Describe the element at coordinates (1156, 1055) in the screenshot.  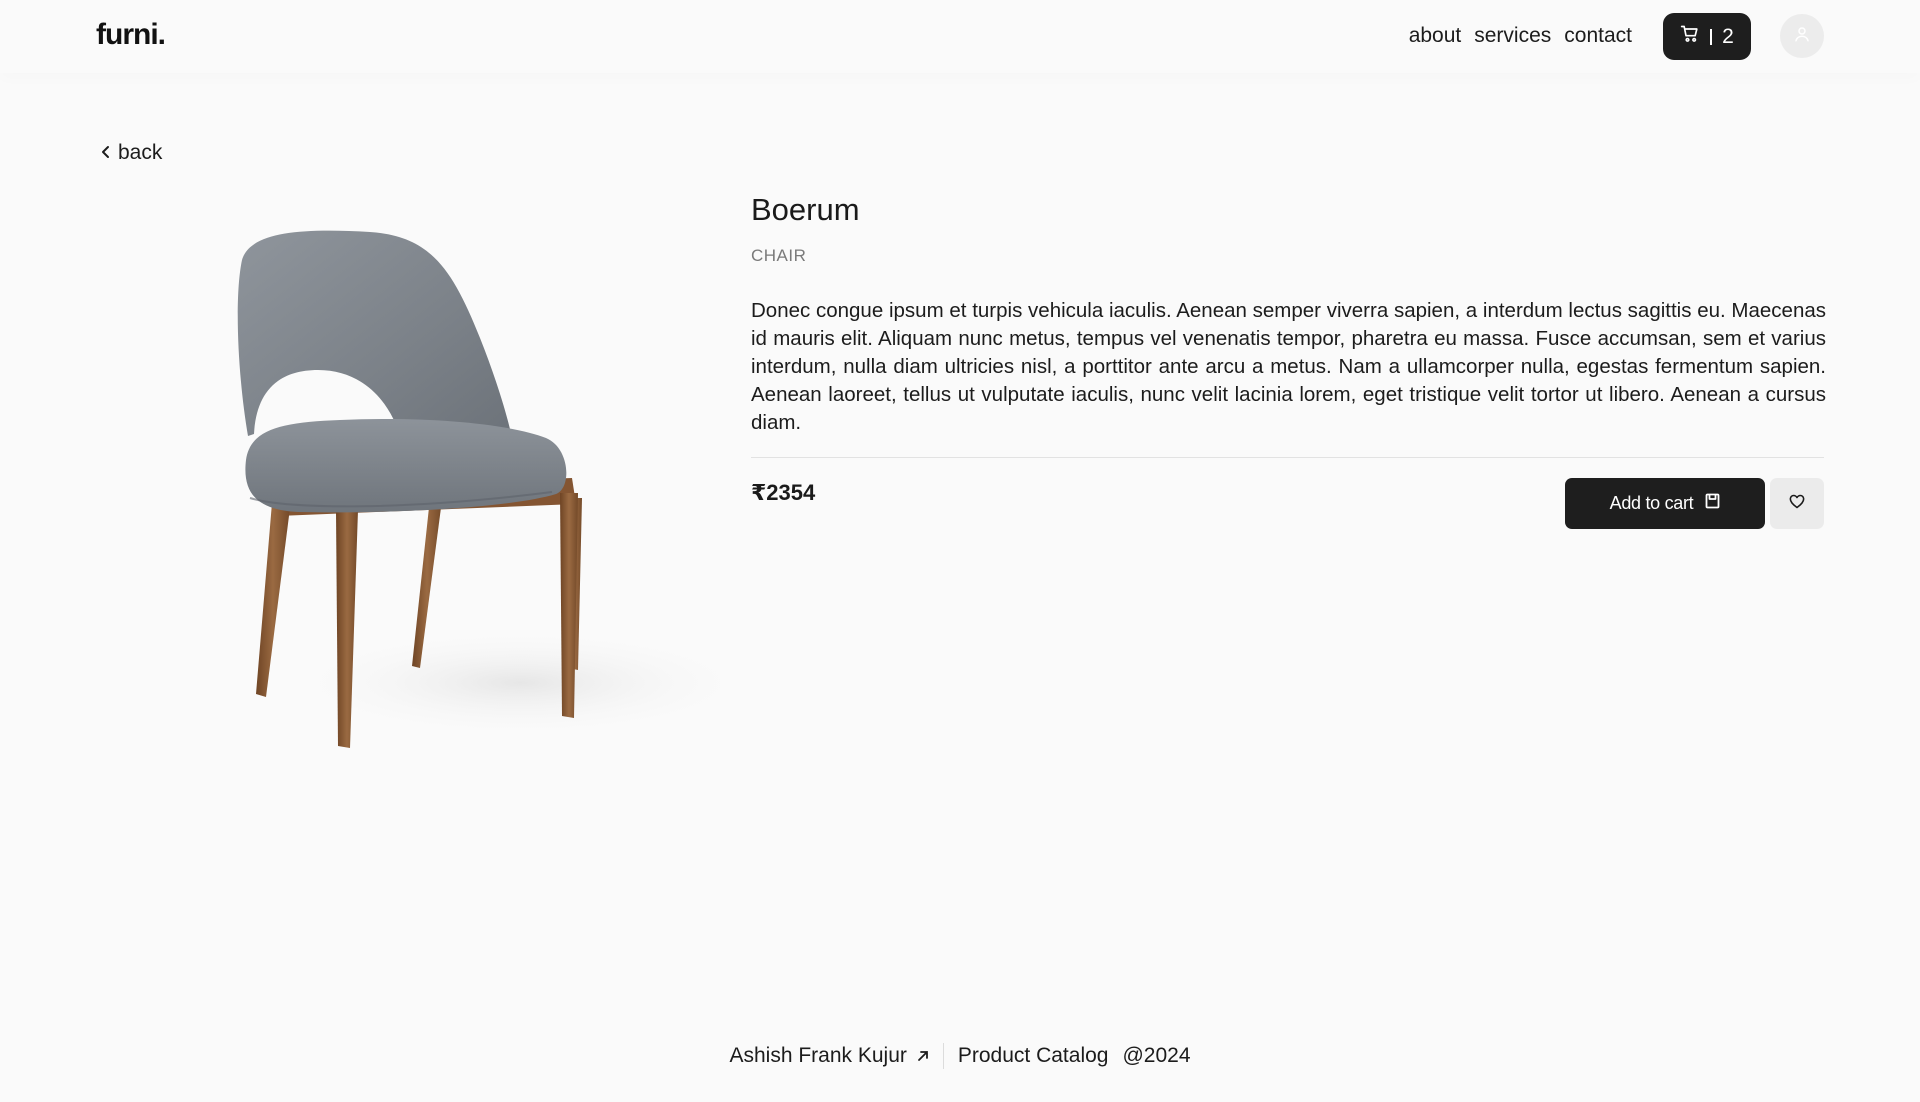
I see `copyright-year: @2024` at that location.